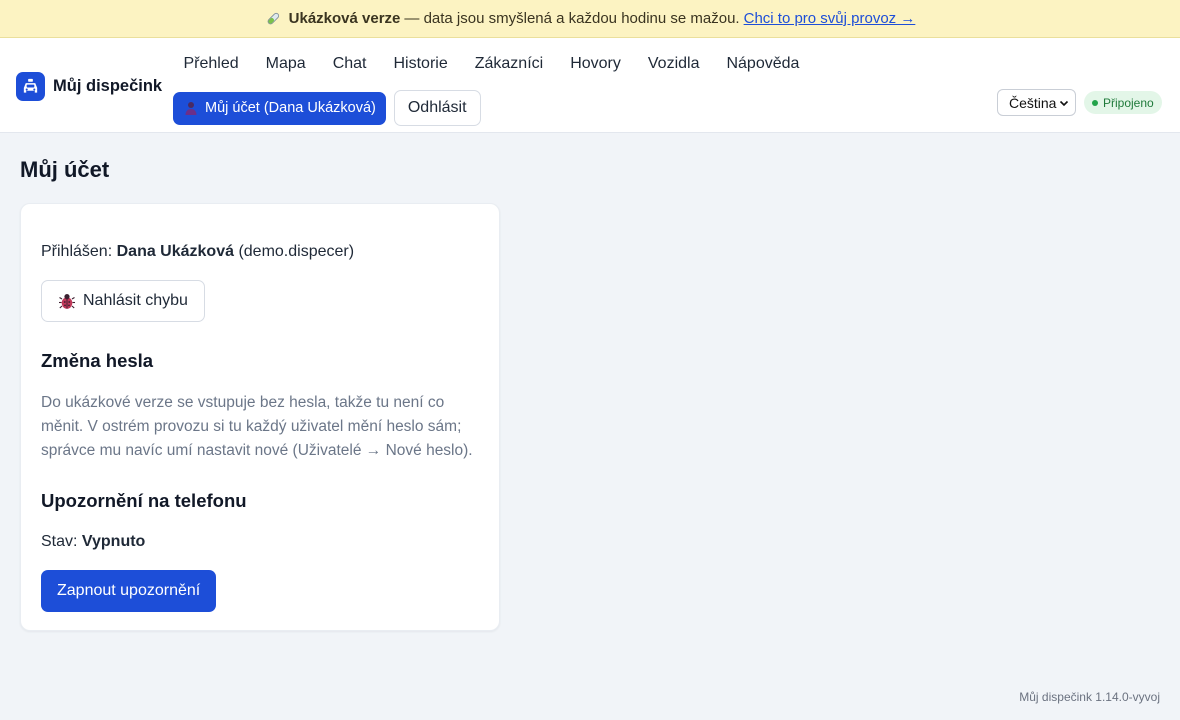 Image resolution: width=1180 pixels, height=720 pixels. What do you see at coordinates (129, 591) in the screenshot?
I see `enable-notifications-button: Zapnout upozornění` at bounding box center [129, 591].